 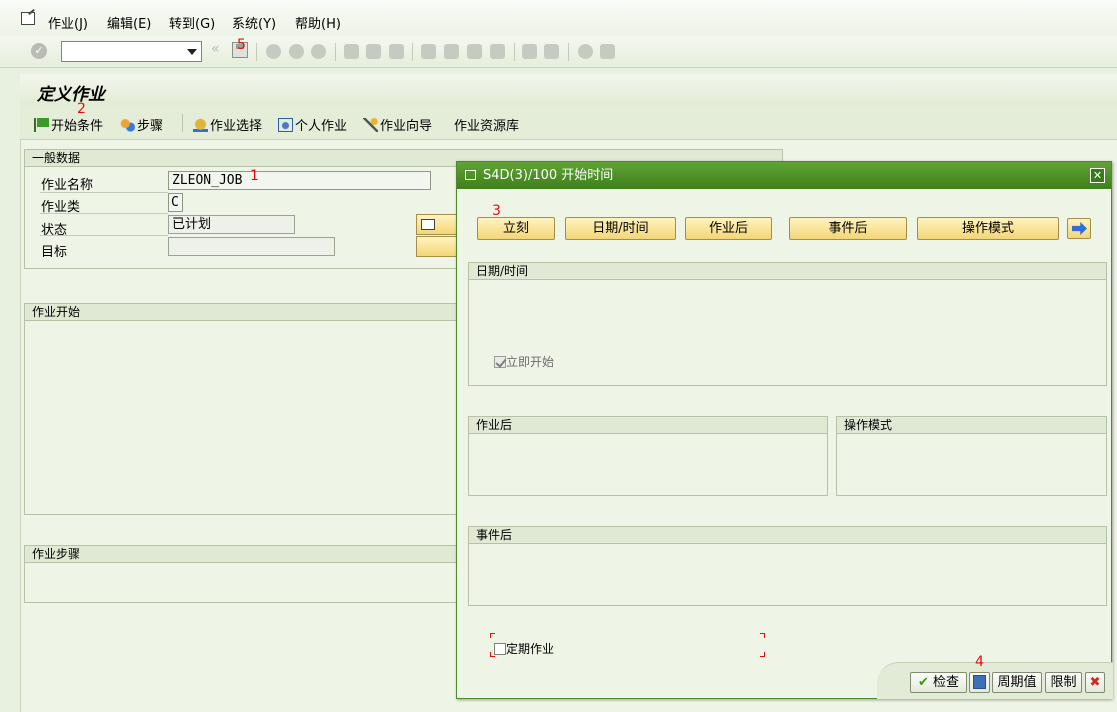 What do you see at coordinates (397, 124) in the screenshot?
I see `job-wizard-button: 作业向导` at bounding box center [397, 124].